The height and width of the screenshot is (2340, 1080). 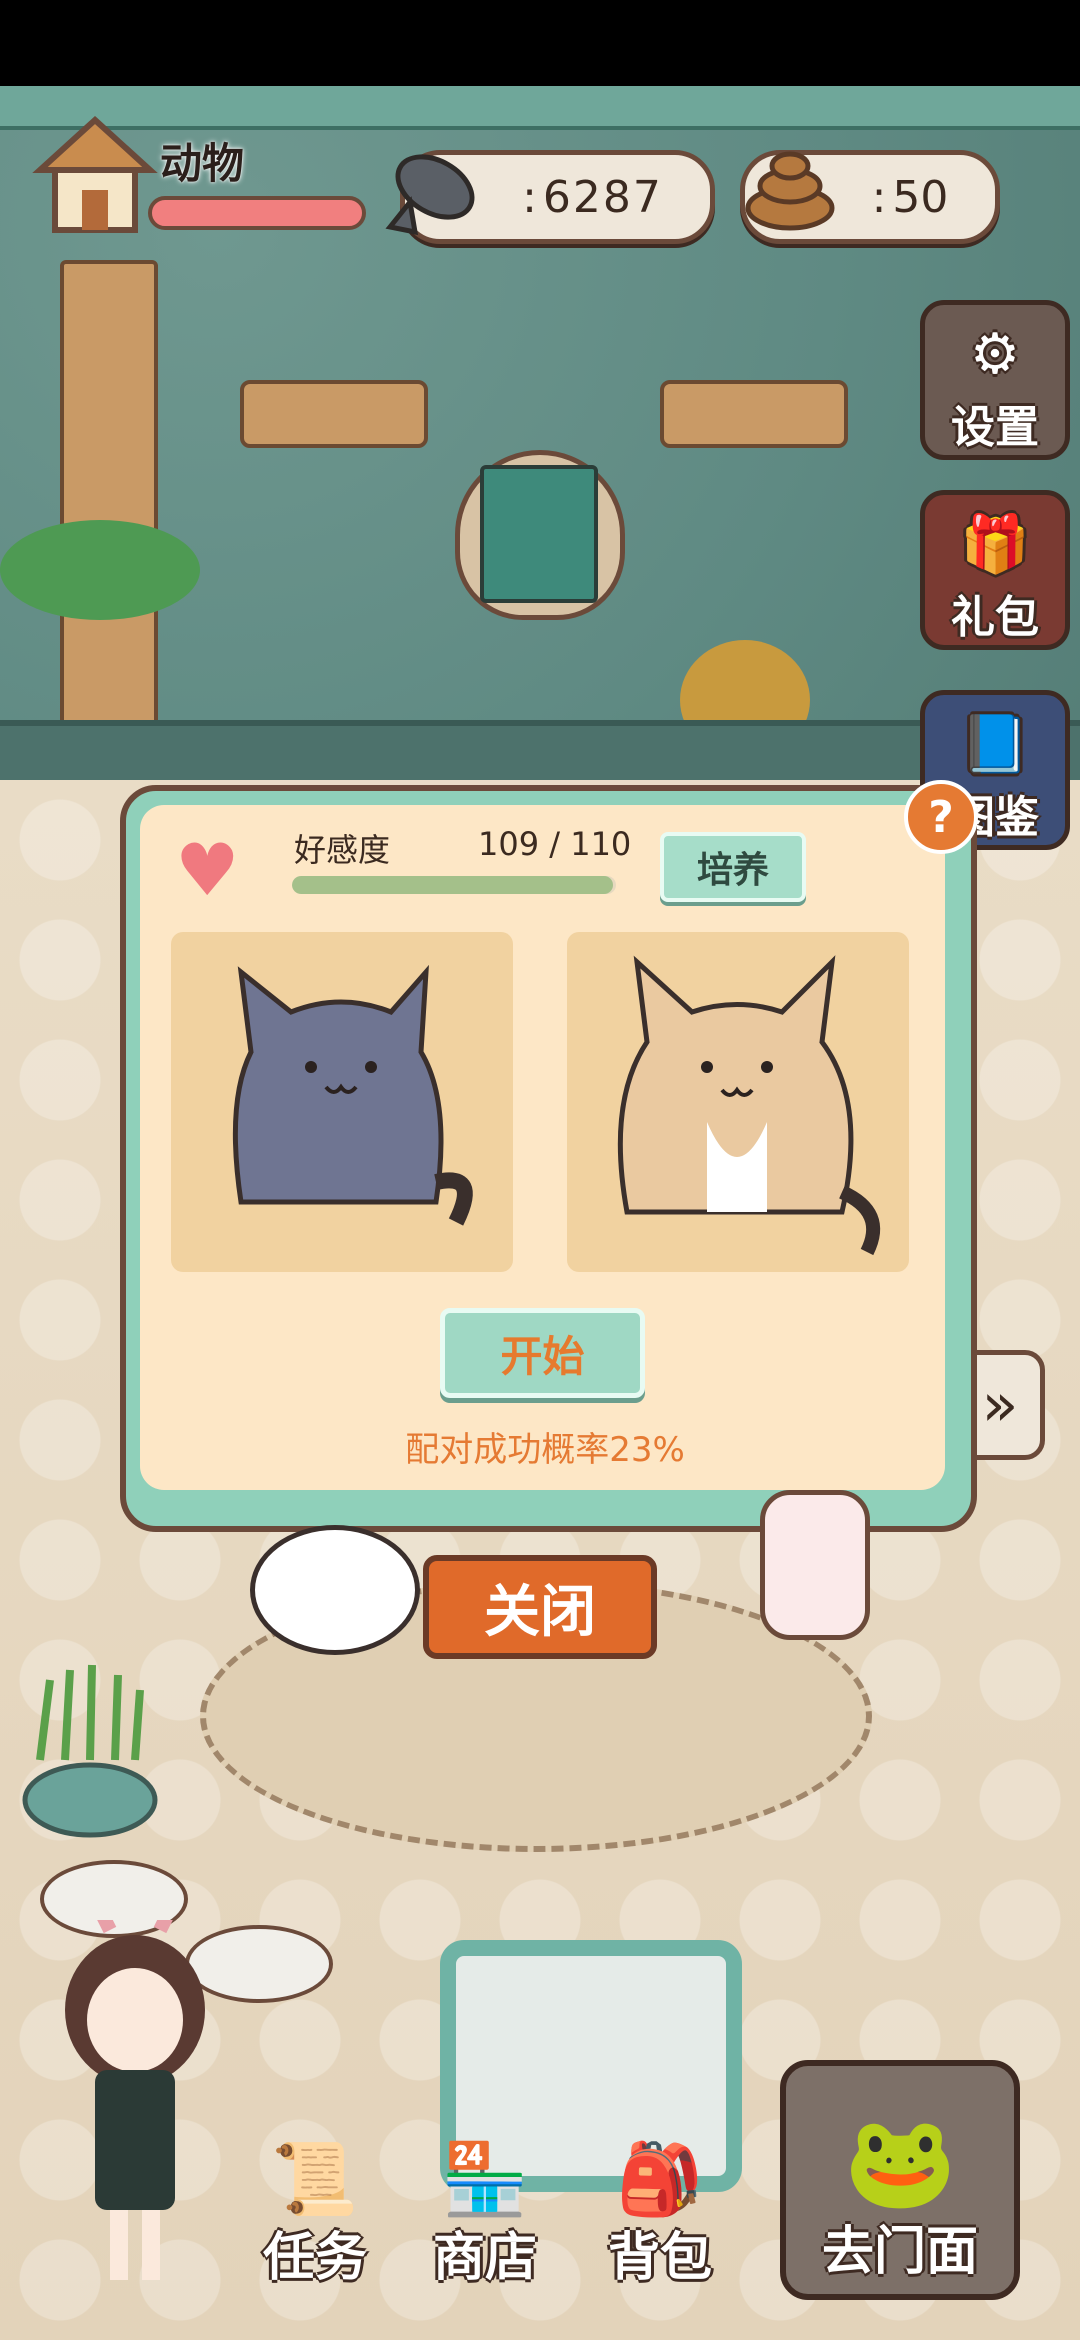 What do you see at coordinates (995, 427) in the screenshot?
I see `settings-label: 设置` at bounding box center [995, 427].